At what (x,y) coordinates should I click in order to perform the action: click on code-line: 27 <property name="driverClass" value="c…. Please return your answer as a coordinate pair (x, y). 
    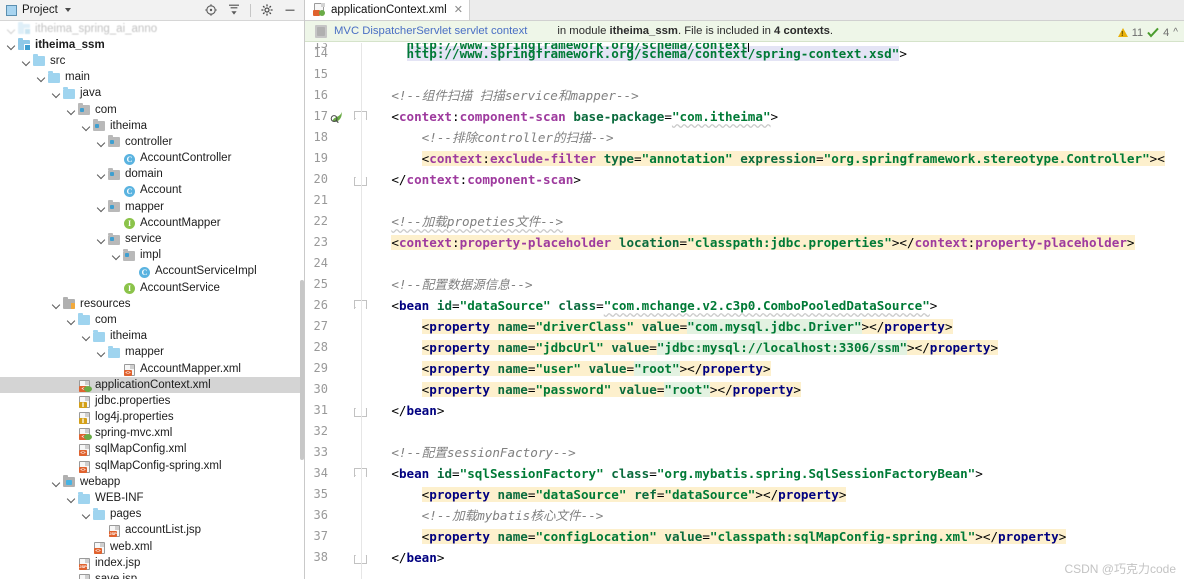
    Looking at the image, I should click on (744, 326).